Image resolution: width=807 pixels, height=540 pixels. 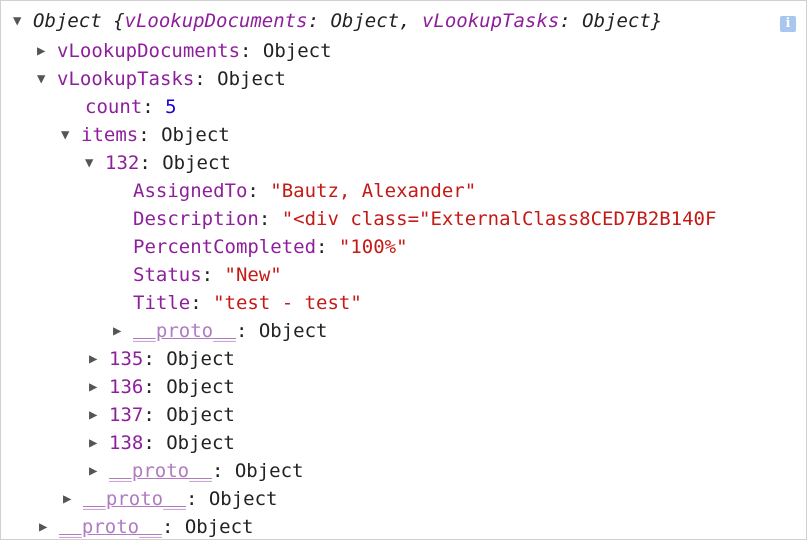 I want to click on property-key: Description, so click(x=196, y=219).